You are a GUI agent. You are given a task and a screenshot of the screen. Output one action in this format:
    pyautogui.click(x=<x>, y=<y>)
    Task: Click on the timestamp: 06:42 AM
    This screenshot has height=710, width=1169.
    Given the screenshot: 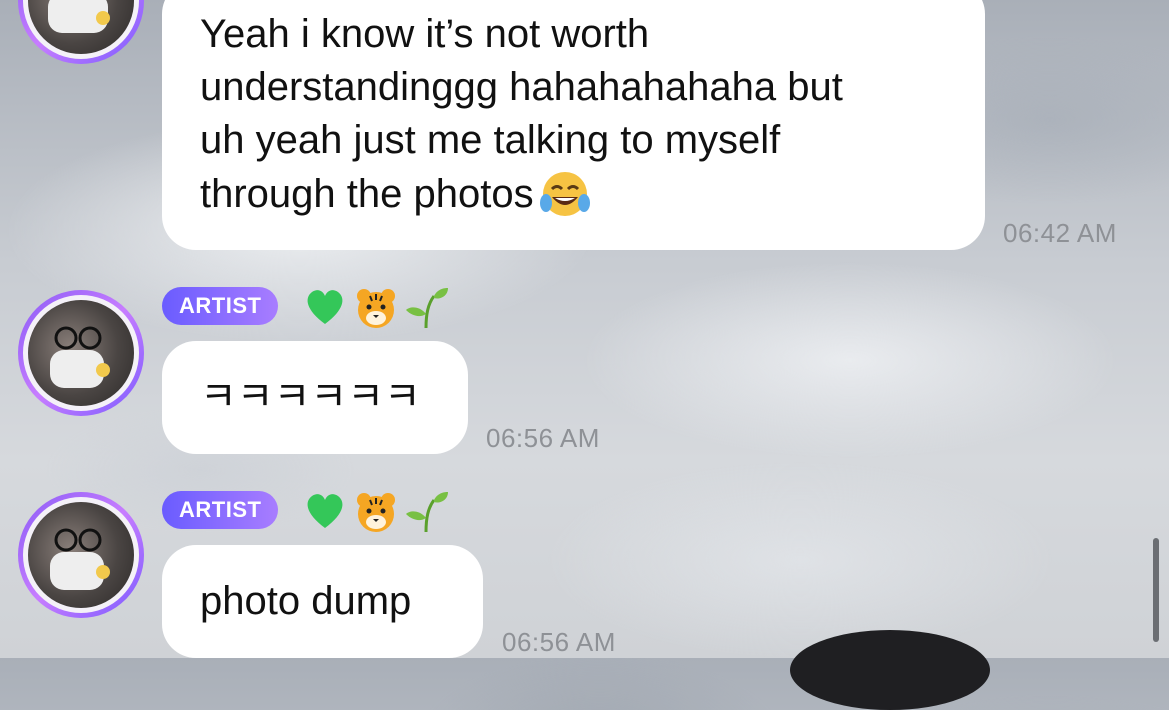 What is the action you would take?
    pyautogui.click(x=1060, y=233)
    